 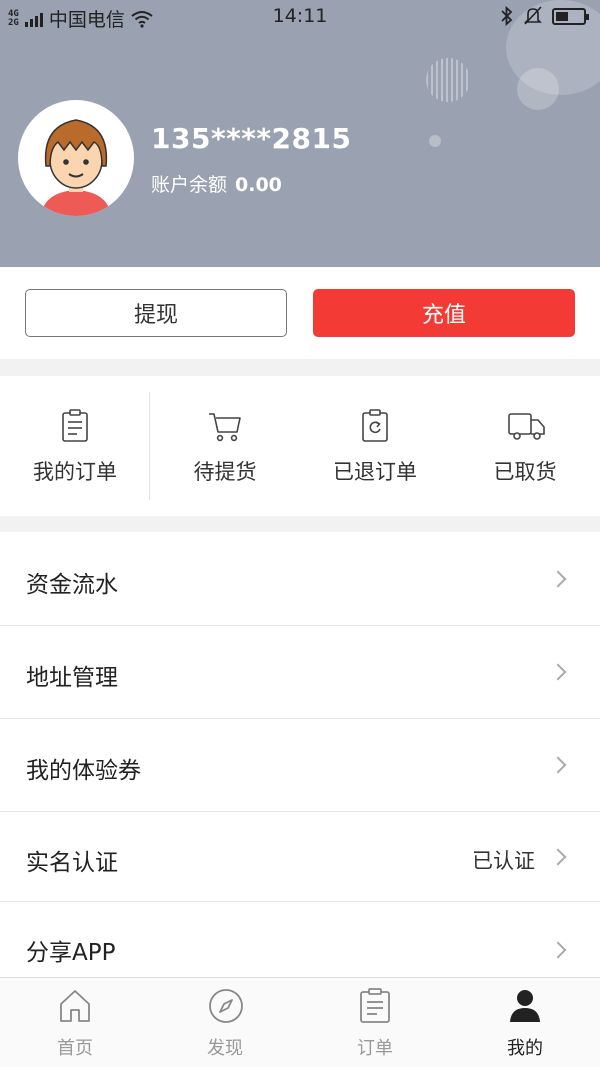 What do you see at coordinates (258, 185) in the screenshot?
I see `balance-value: 0.00` at bounding box center [258, 185].